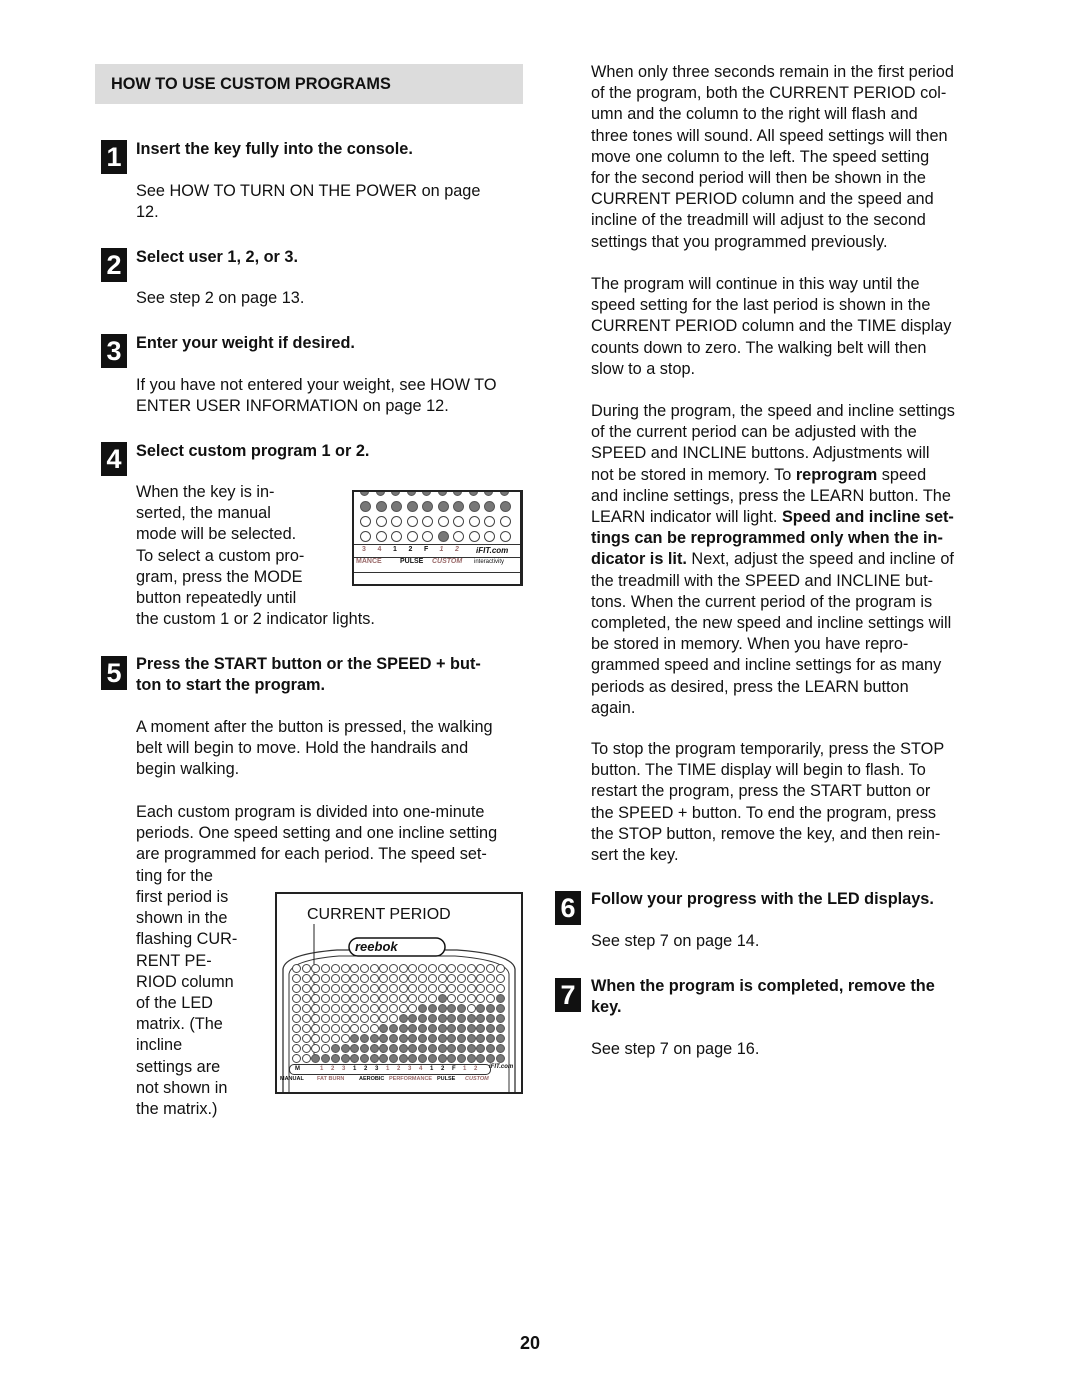  I want to click on step-1-body: See HOW TO TURN ON THE POWER on page 12., so click(308, 202).